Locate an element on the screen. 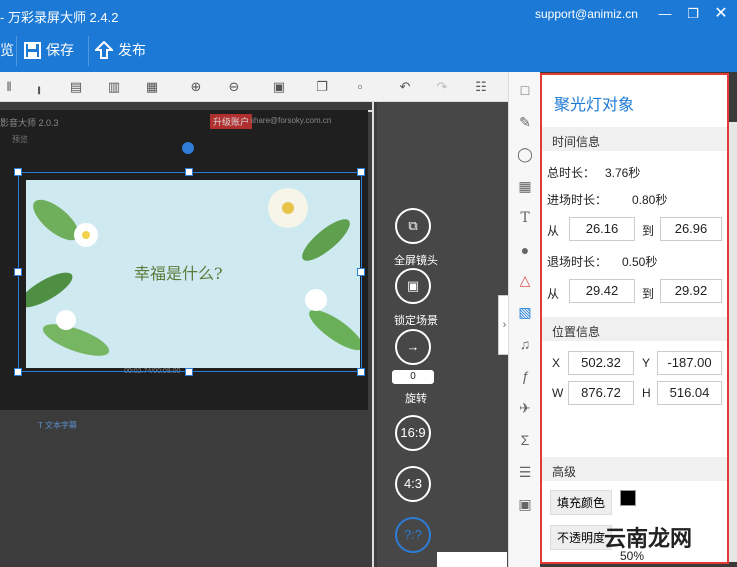 The width and height of the screenshot is (737, 567). zoom-out-icon: ⊖ is located at coordinates (234, 87).